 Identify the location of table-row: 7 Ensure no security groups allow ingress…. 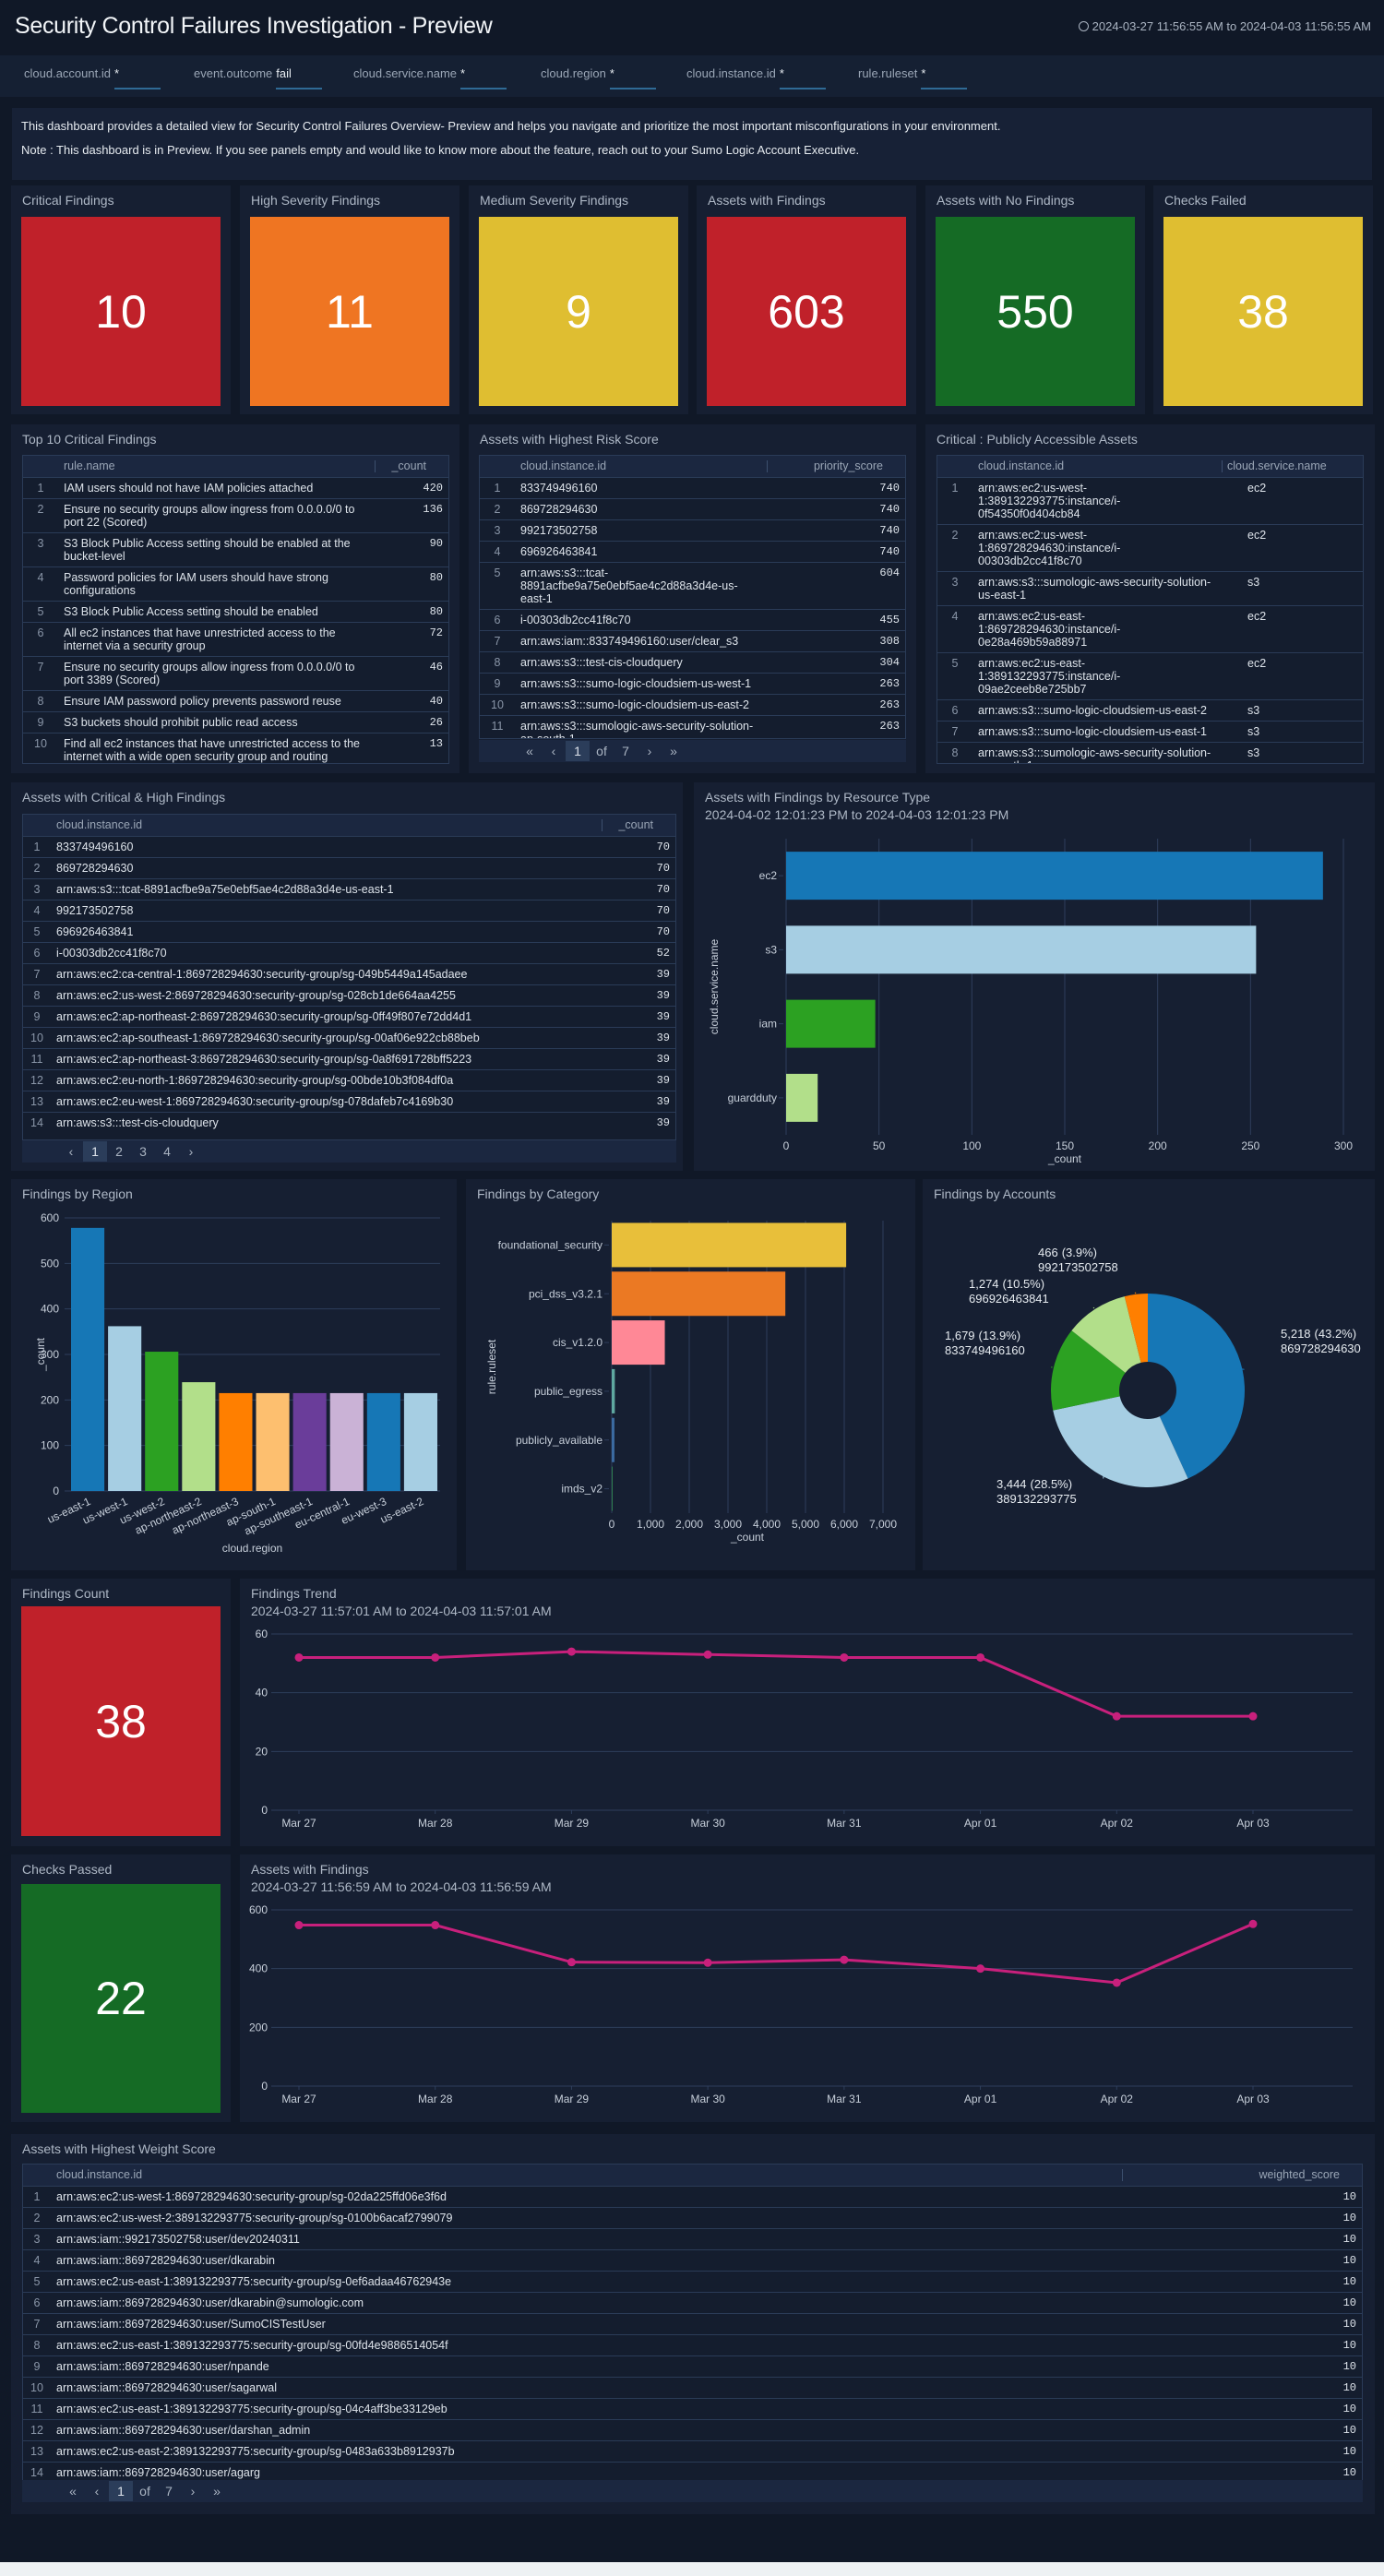
(235, 672).